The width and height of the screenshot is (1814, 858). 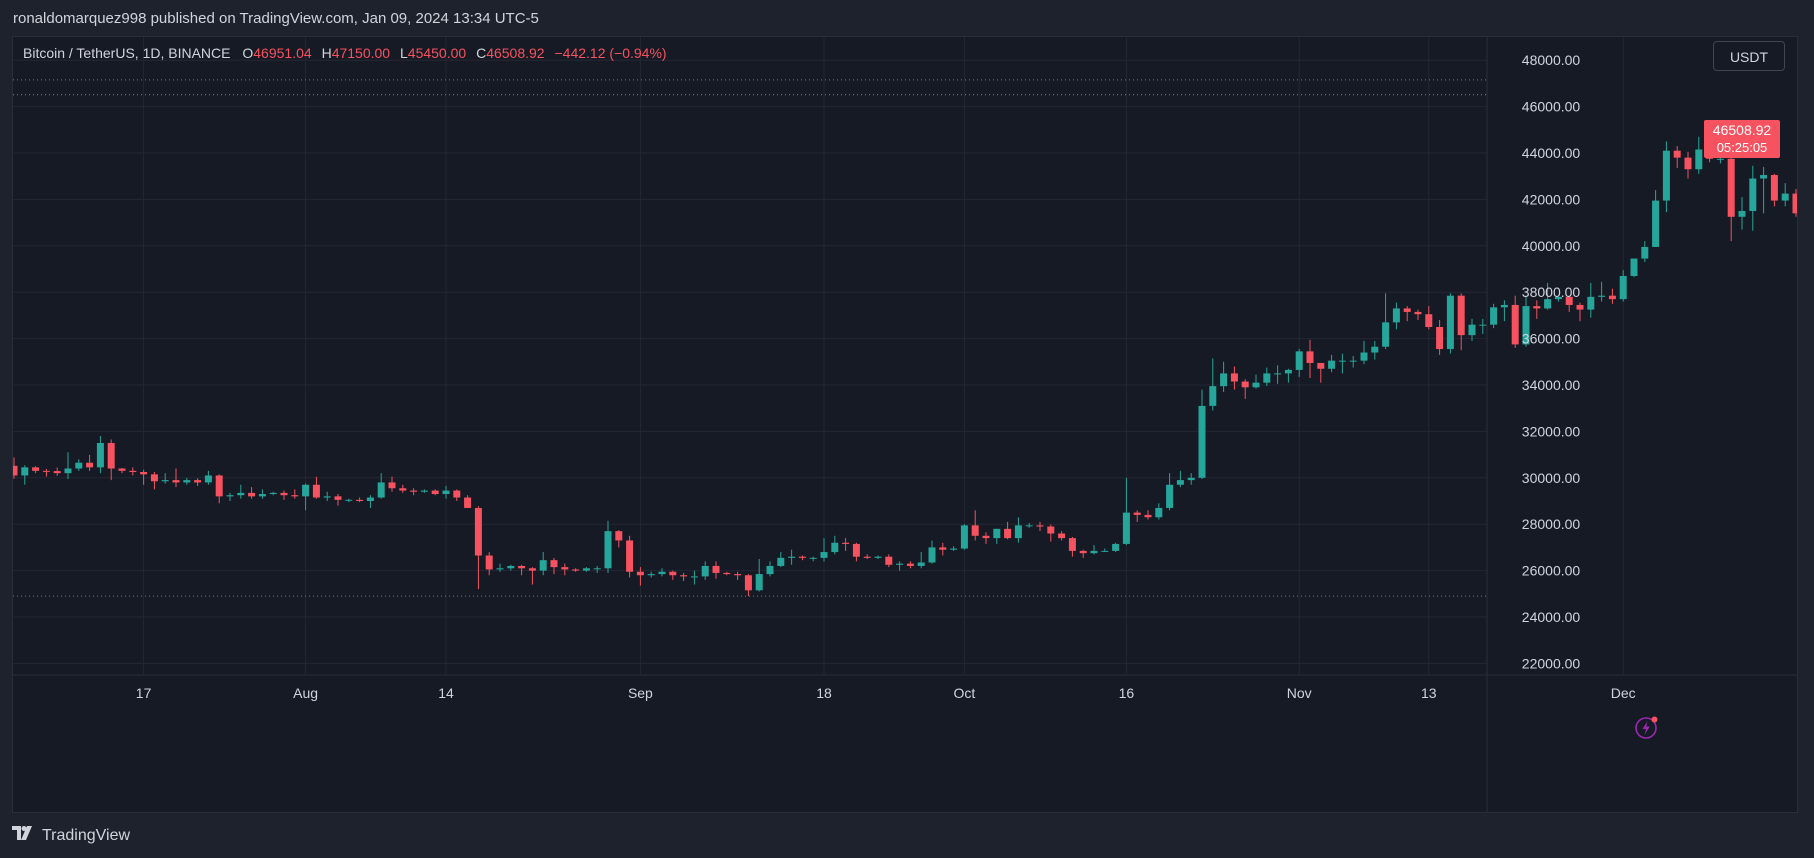 I want to click on price-tick-label: 38000.00, so click(x=1551, y=292).